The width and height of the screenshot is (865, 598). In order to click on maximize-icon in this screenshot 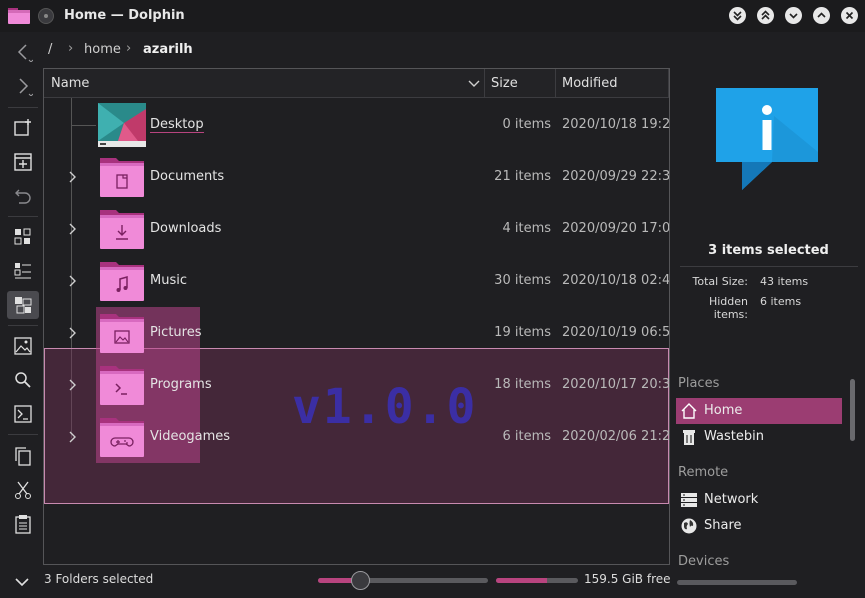, I will do `click(821, 15)`.